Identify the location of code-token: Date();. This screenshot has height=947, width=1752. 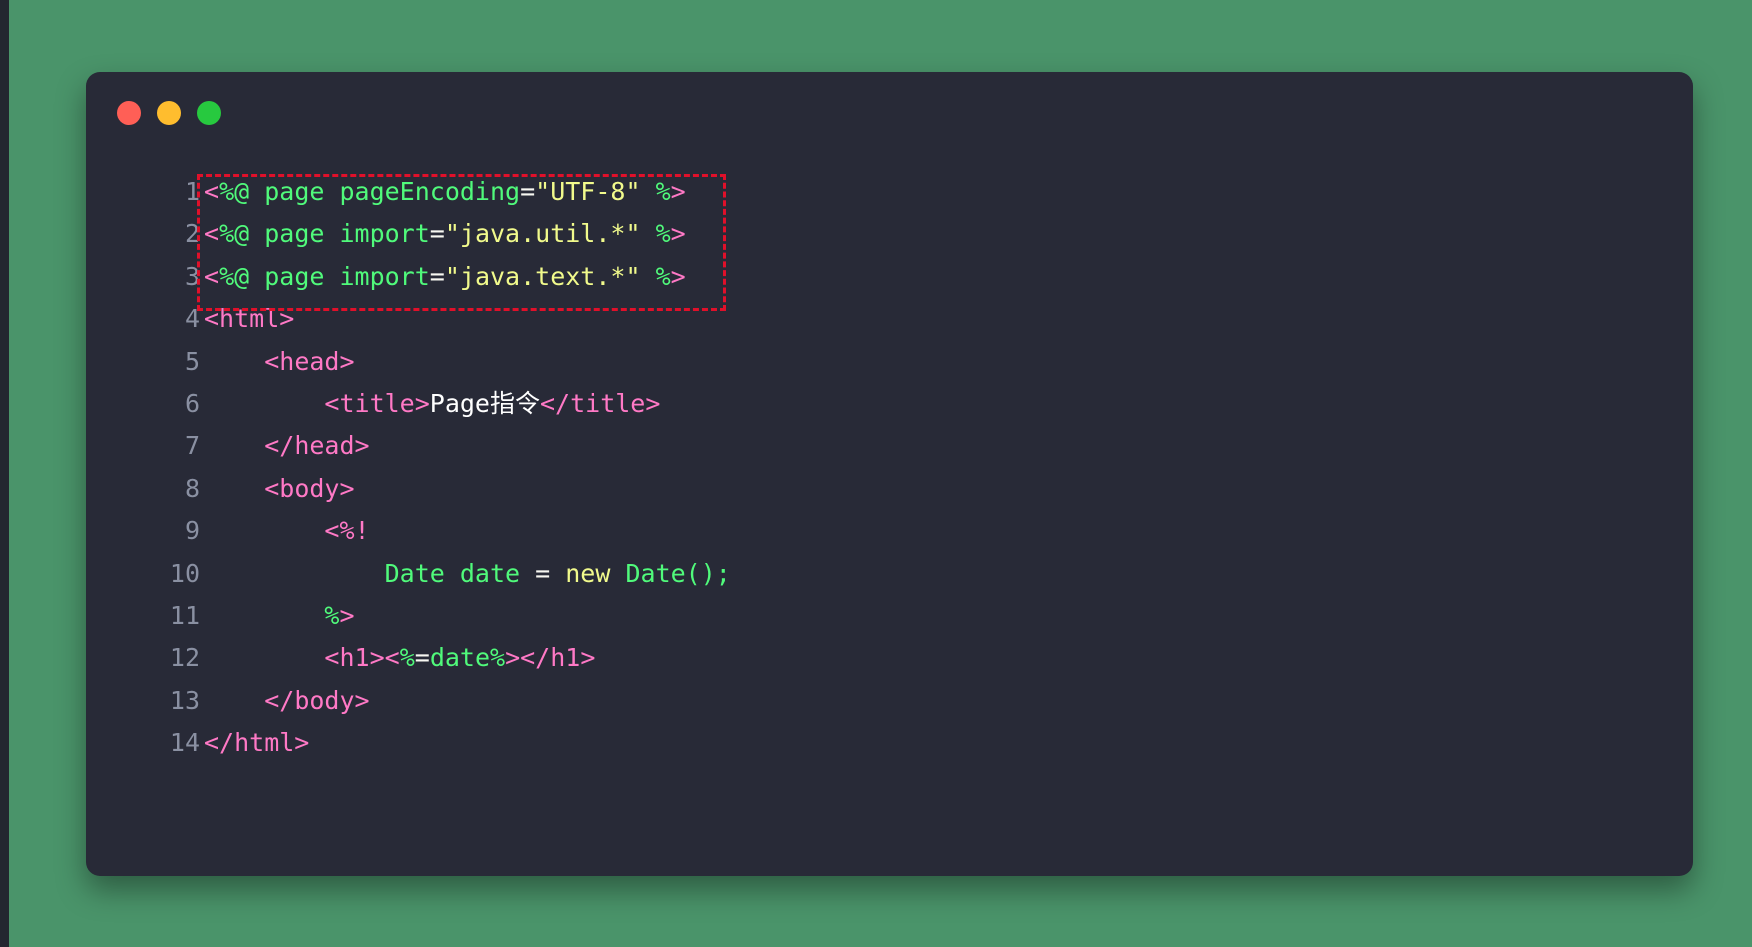
(678, 573).